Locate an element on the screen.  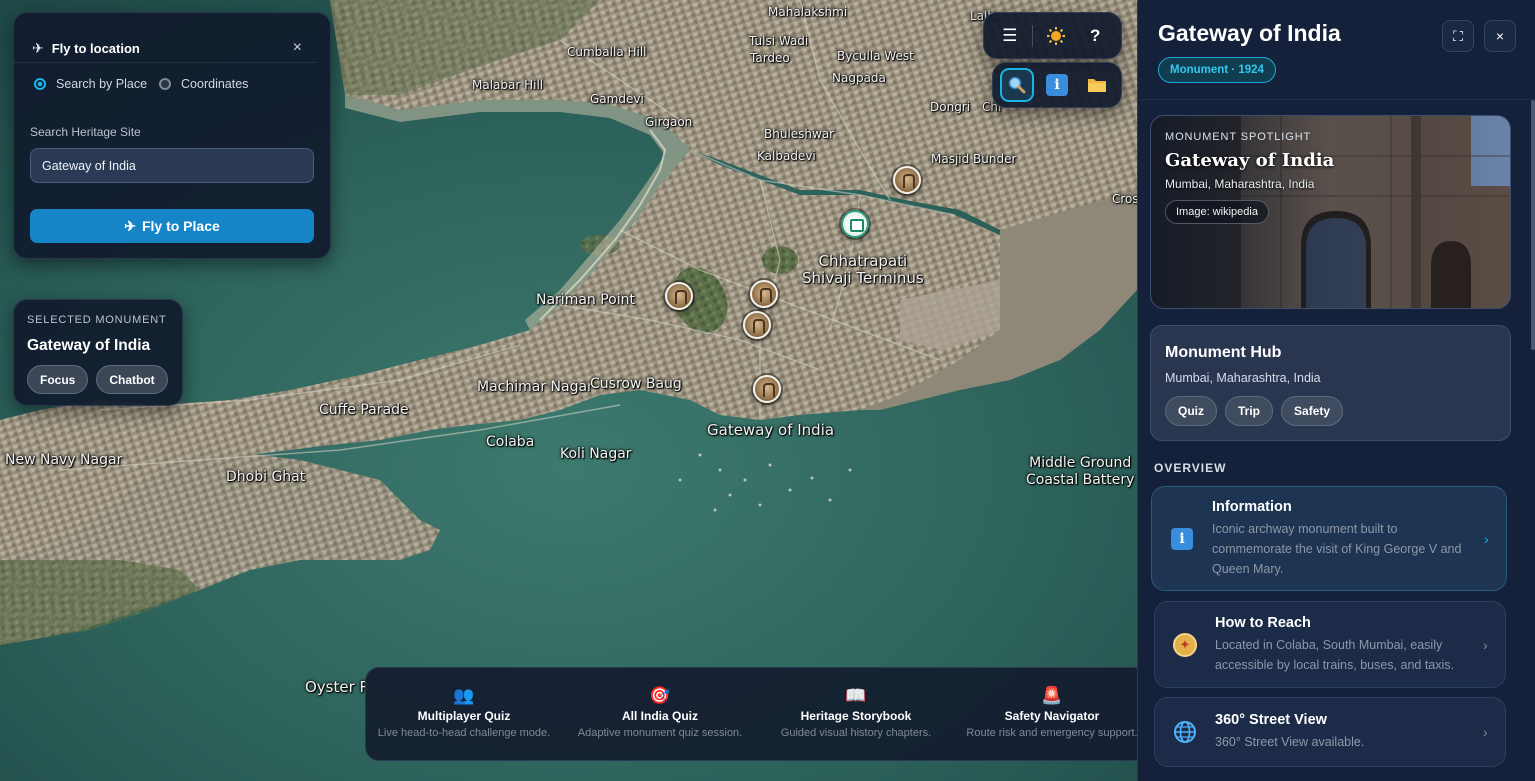
selected-actions: Focus Chatbot is located at coordinates (98, 379).